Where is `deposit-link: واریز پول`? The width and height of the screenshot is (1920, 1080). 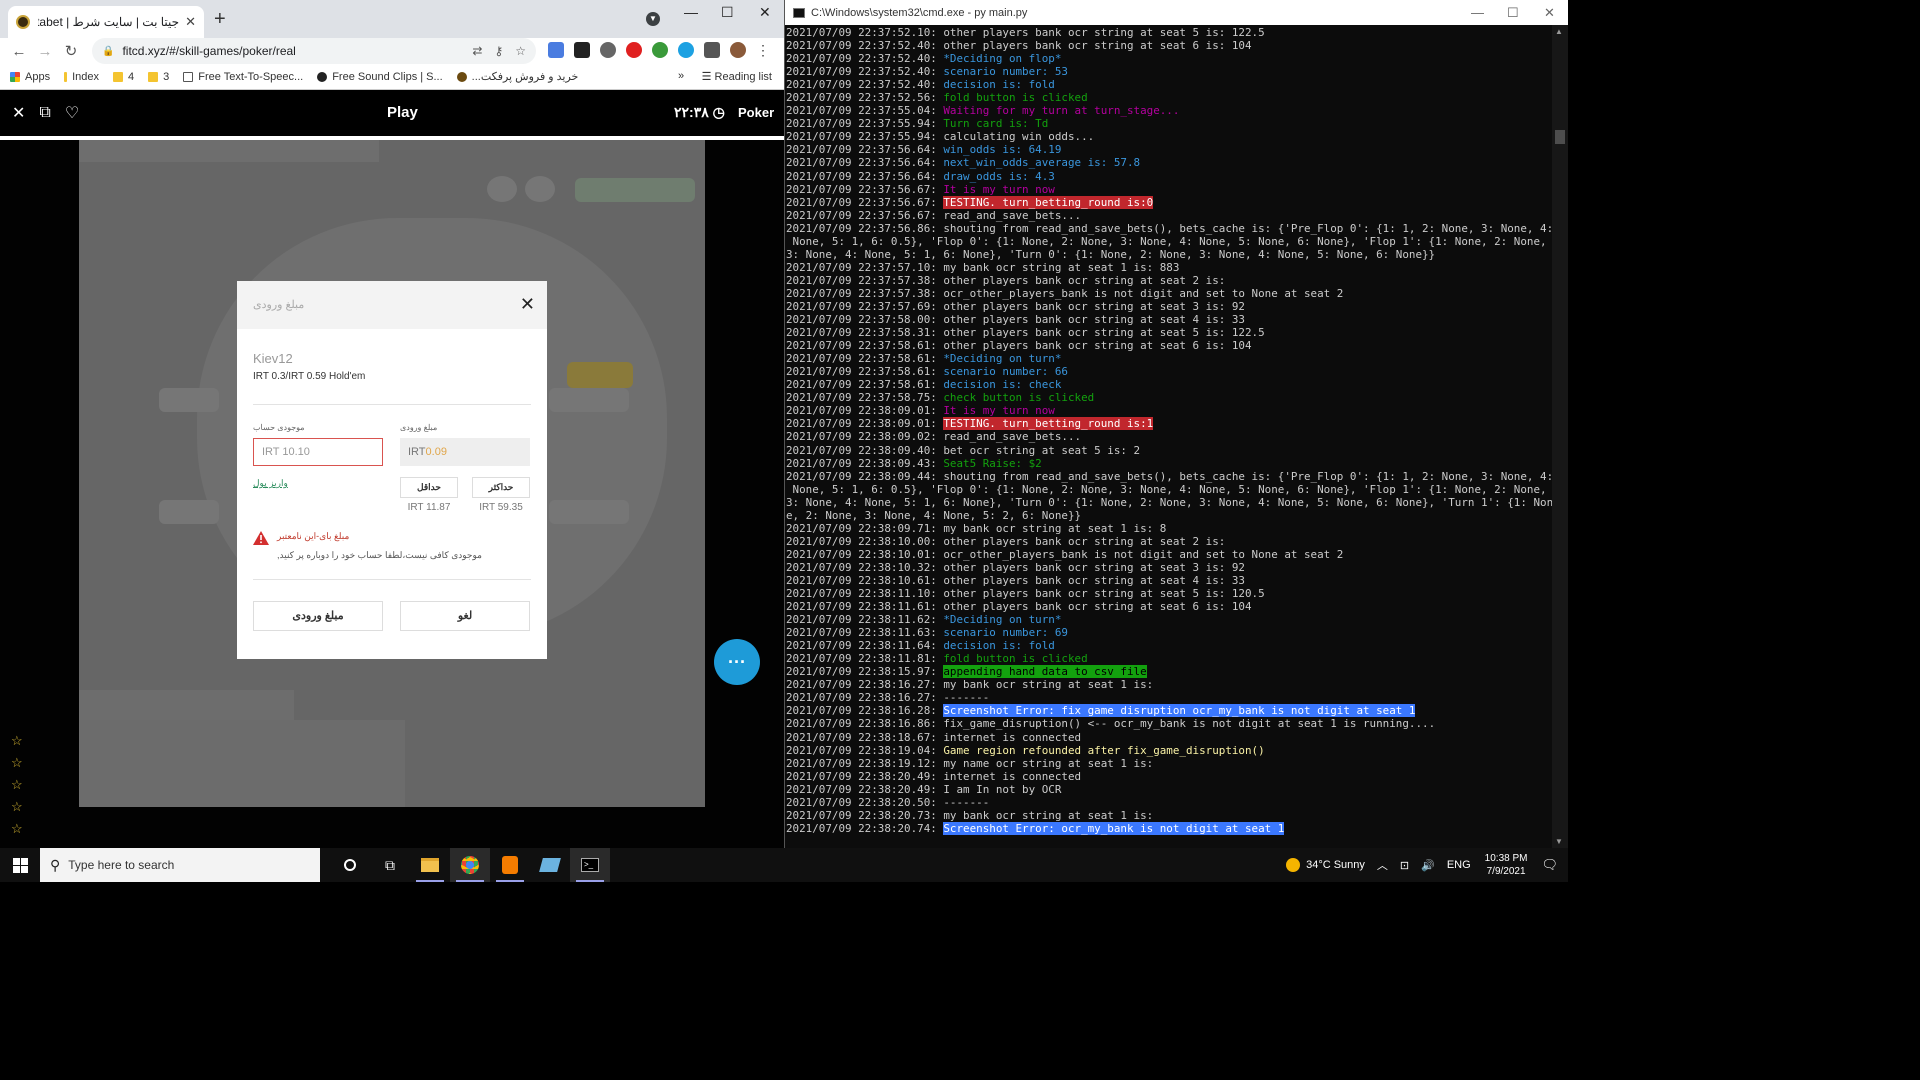
deposit-link: واریز پول is located at coordinates (270, 483).